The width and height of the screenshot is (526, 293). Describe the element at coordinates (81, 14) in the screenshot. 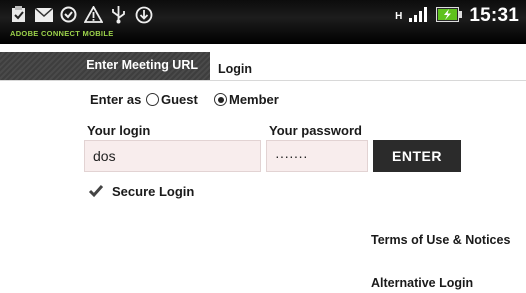

I see `notification-icons` at that location.